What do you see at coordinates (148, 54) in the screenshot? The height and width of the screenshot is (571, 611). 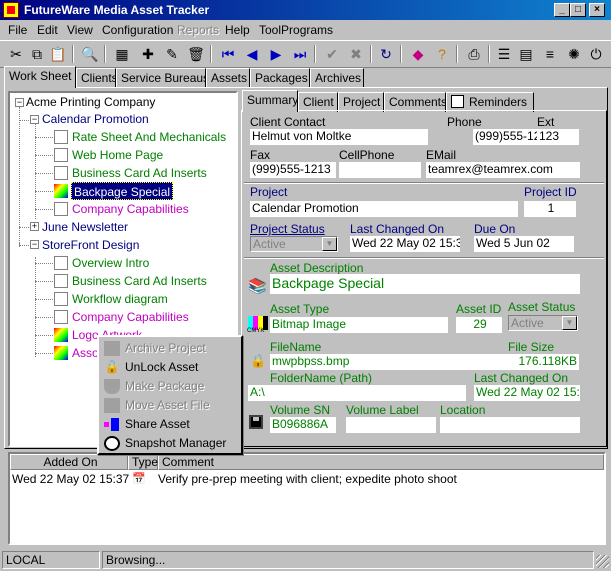 I see `new-record-icon: ✚` at bounding box center [148, 54].